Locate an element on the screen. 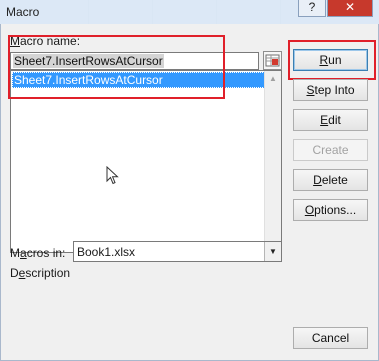 Image resolution: width=379 pixels, height=361 pixels. mouse-pointer-icon is located at coordinates (112, 175).